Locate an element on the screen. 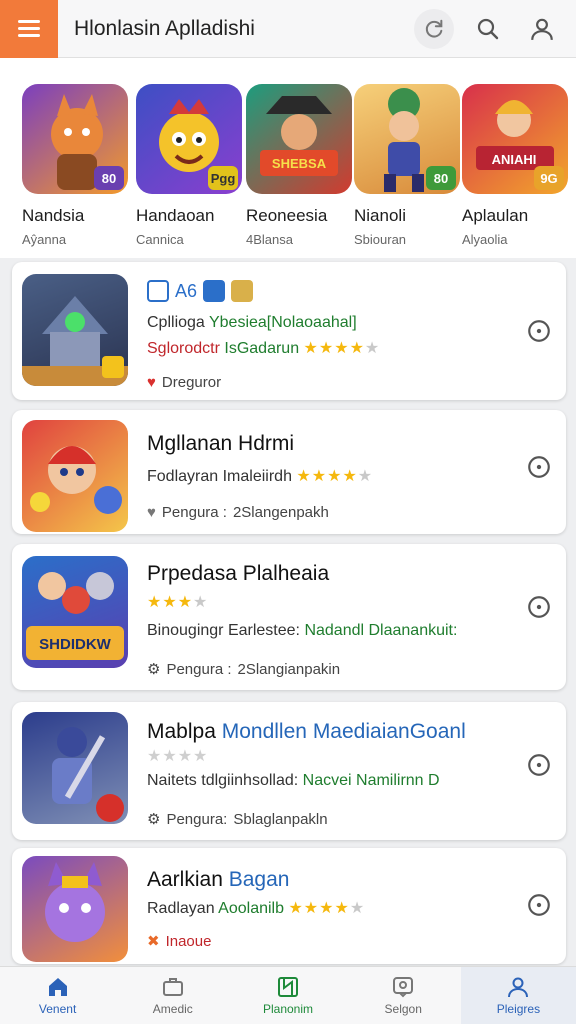 The image size is (576, 1024). nav-map: Planonim is located at coordinates (287, 995).